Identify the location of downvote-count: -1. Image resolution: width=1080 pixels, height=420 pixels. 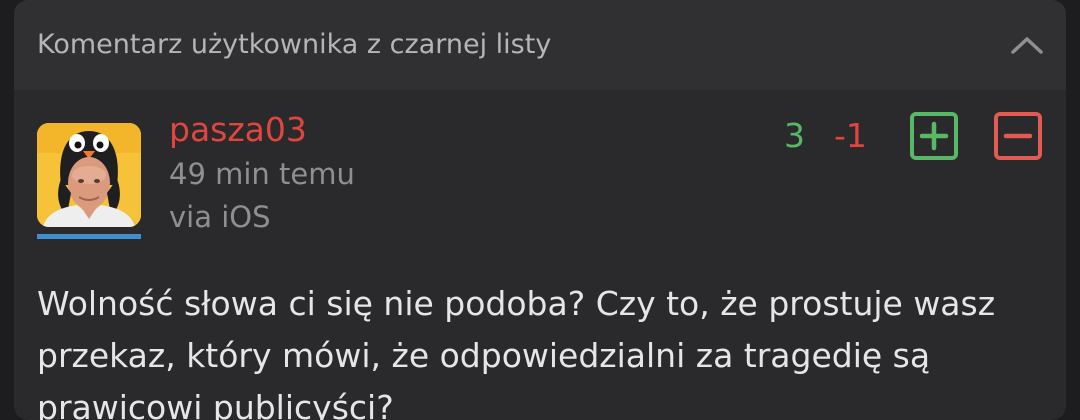
(850, 135).